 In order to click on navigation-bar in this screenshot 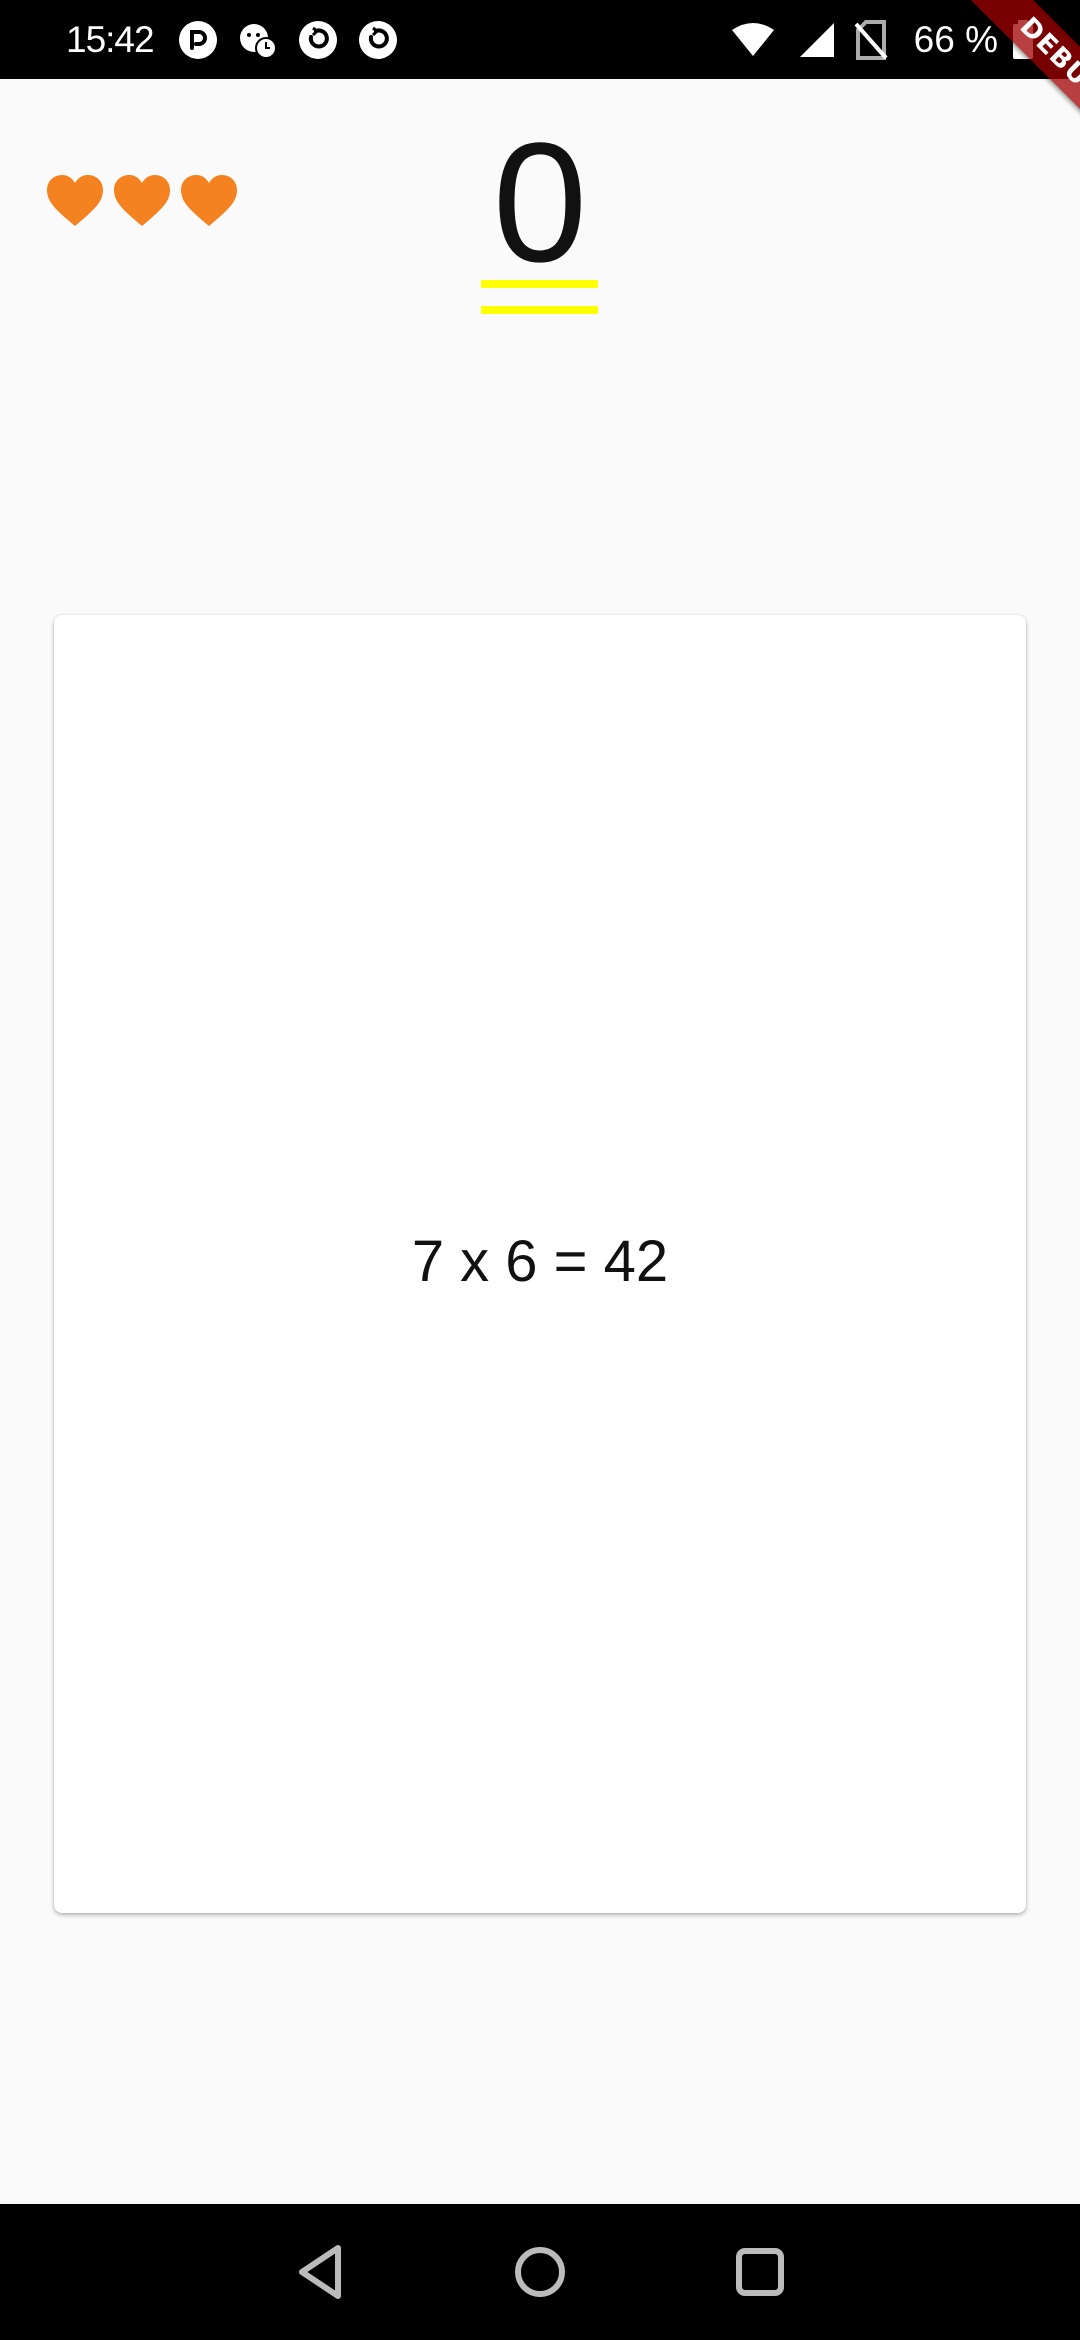, I will do `click(540, 2272)`.